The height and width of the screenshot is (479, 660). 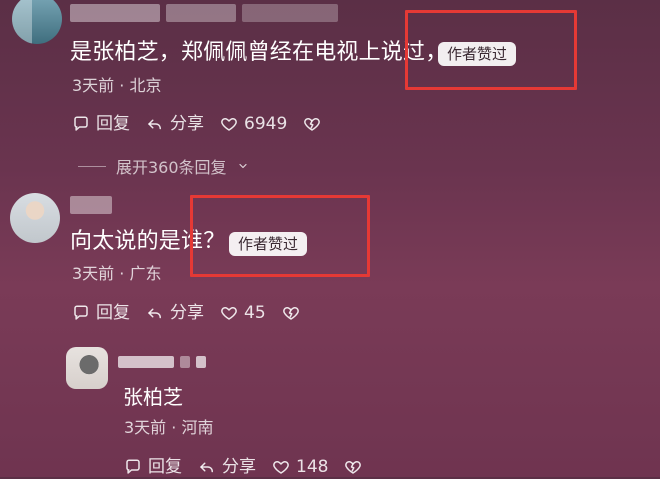 What do you see at coordinates (259, 52) in the screenshot?
I see `comment-text: 是张柏芝，郑佩佩曾经在电视上说过，` at bounding box center [259, 52].